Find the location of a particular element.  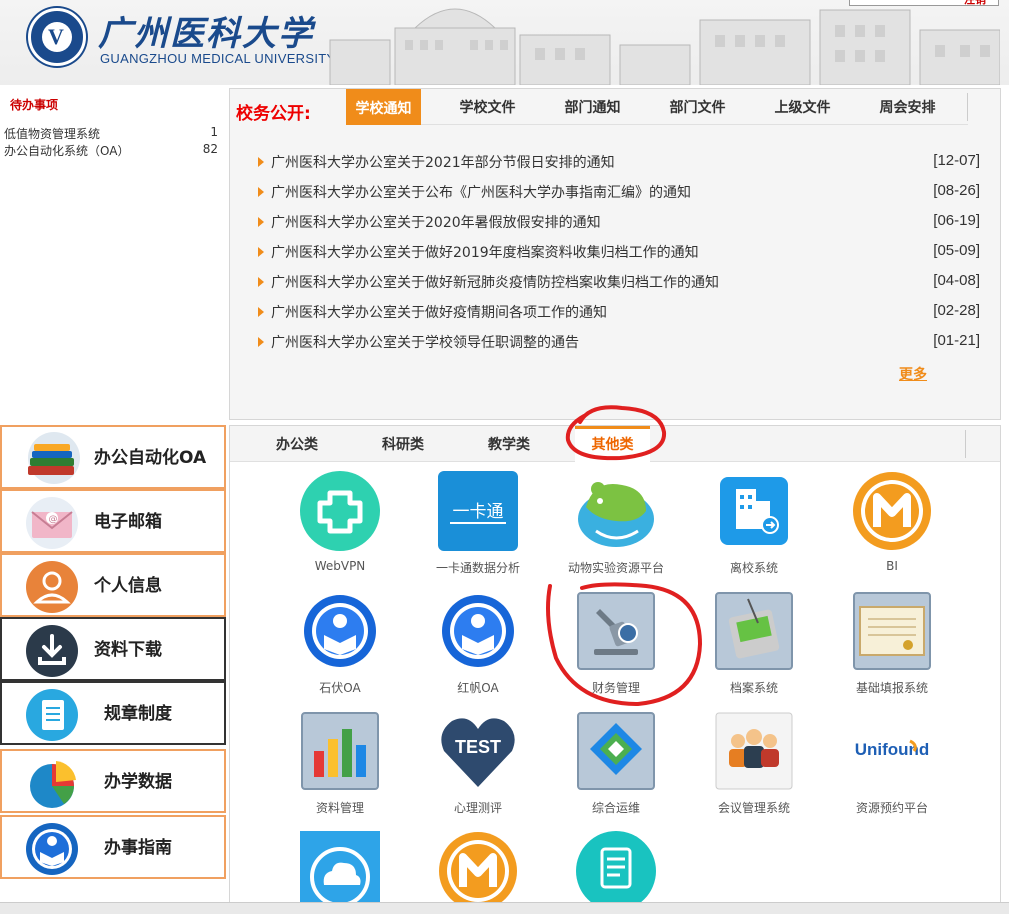

bottom-scrollbar is located at coordinates (504, 908).